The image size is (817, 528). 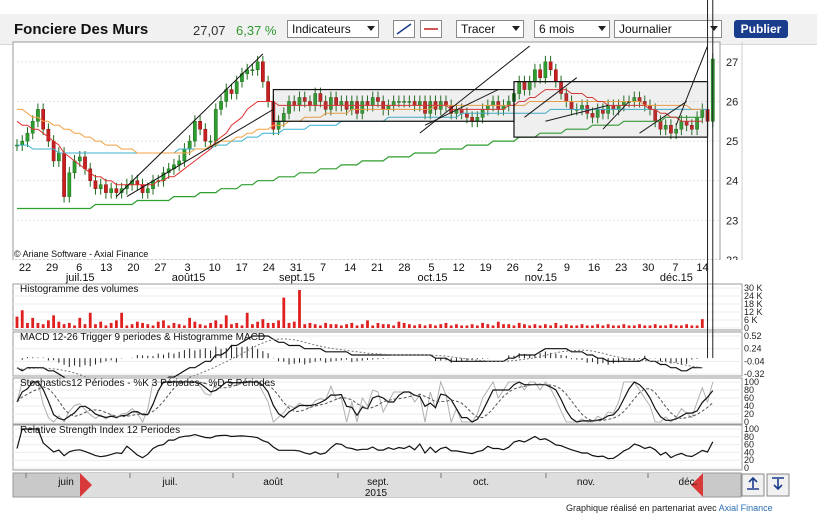 I want to click on y-tick-label: -0.04, so click(x=754, y=361).